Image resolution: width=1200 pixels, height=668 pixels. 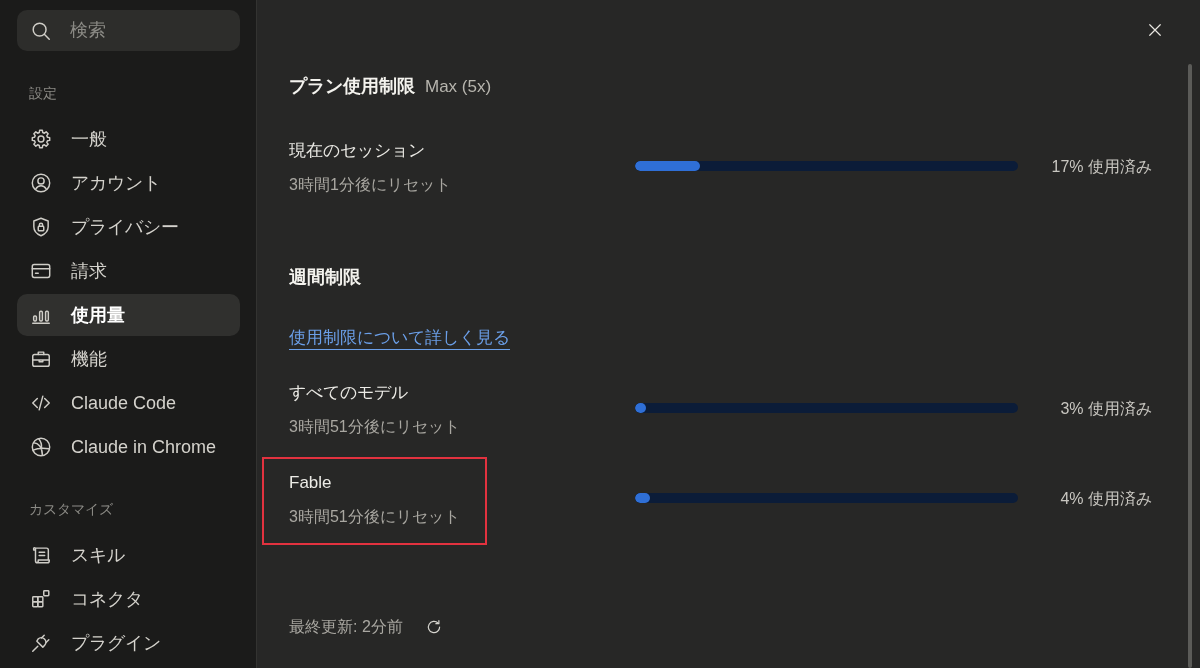 I want to click on code-icon, so click(x=41, y=403).